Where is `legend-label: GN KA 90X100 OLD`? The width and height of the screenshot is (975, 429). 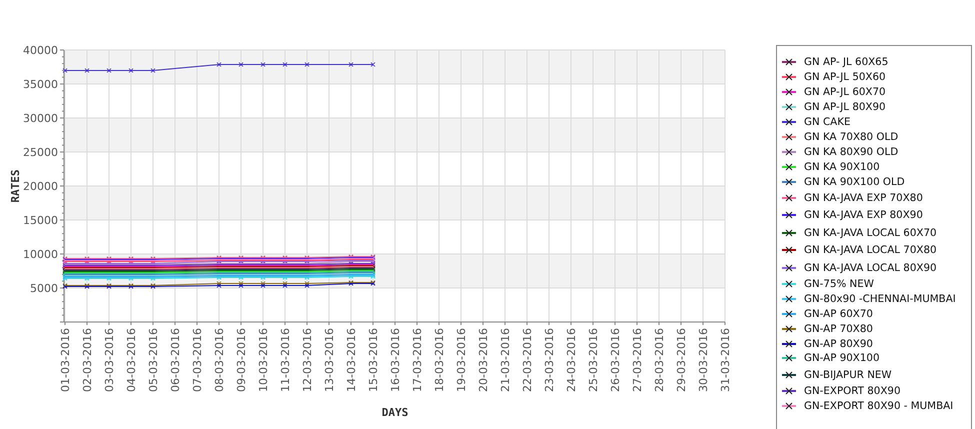 legend-label: GN KA 90X100 OLD is located at coordinates (854, 182).